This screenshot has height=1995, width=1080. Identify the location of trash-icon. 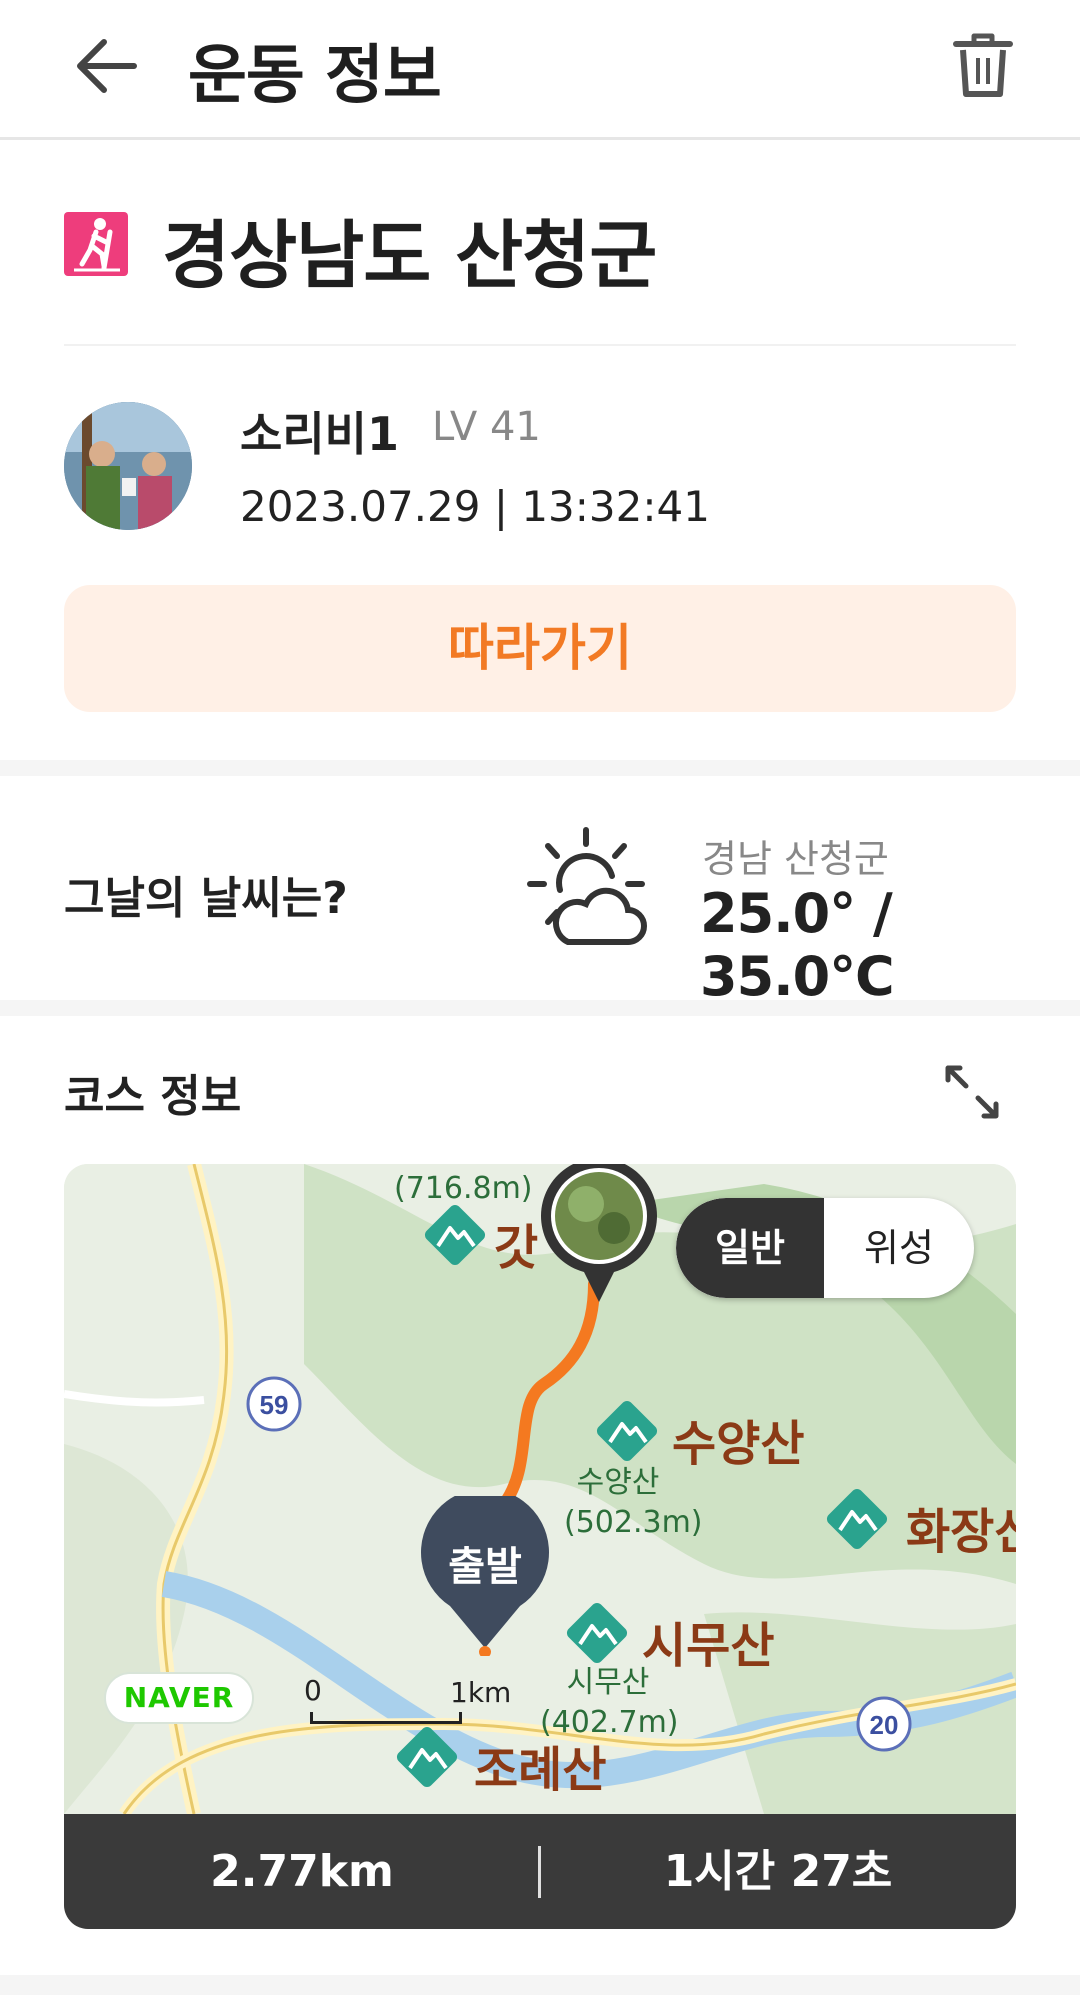
(983, 65).